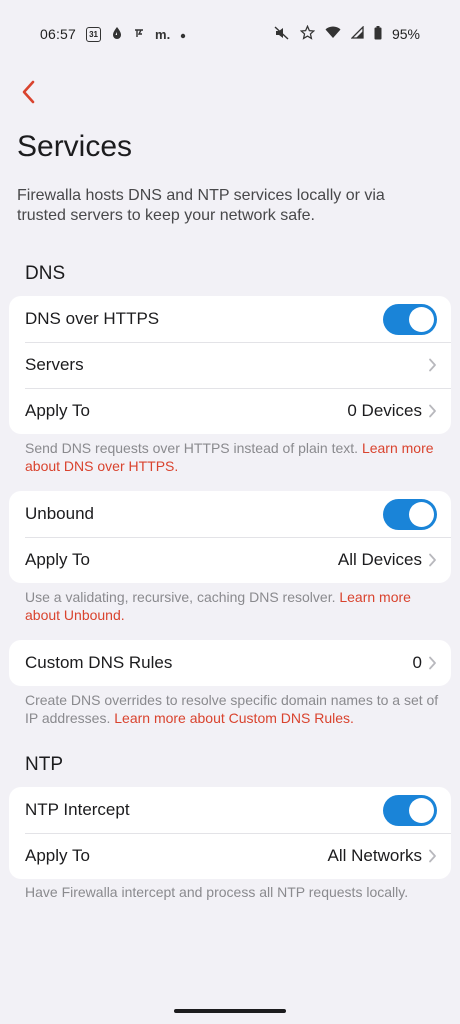 Image resolution: width=460 pixels, height=1024 pixels. What do you see at coordinates (230, 411) in the screenshot?
I see `doh-apply-row: Apply To 0 Devices` at bounding box center [230, 411].